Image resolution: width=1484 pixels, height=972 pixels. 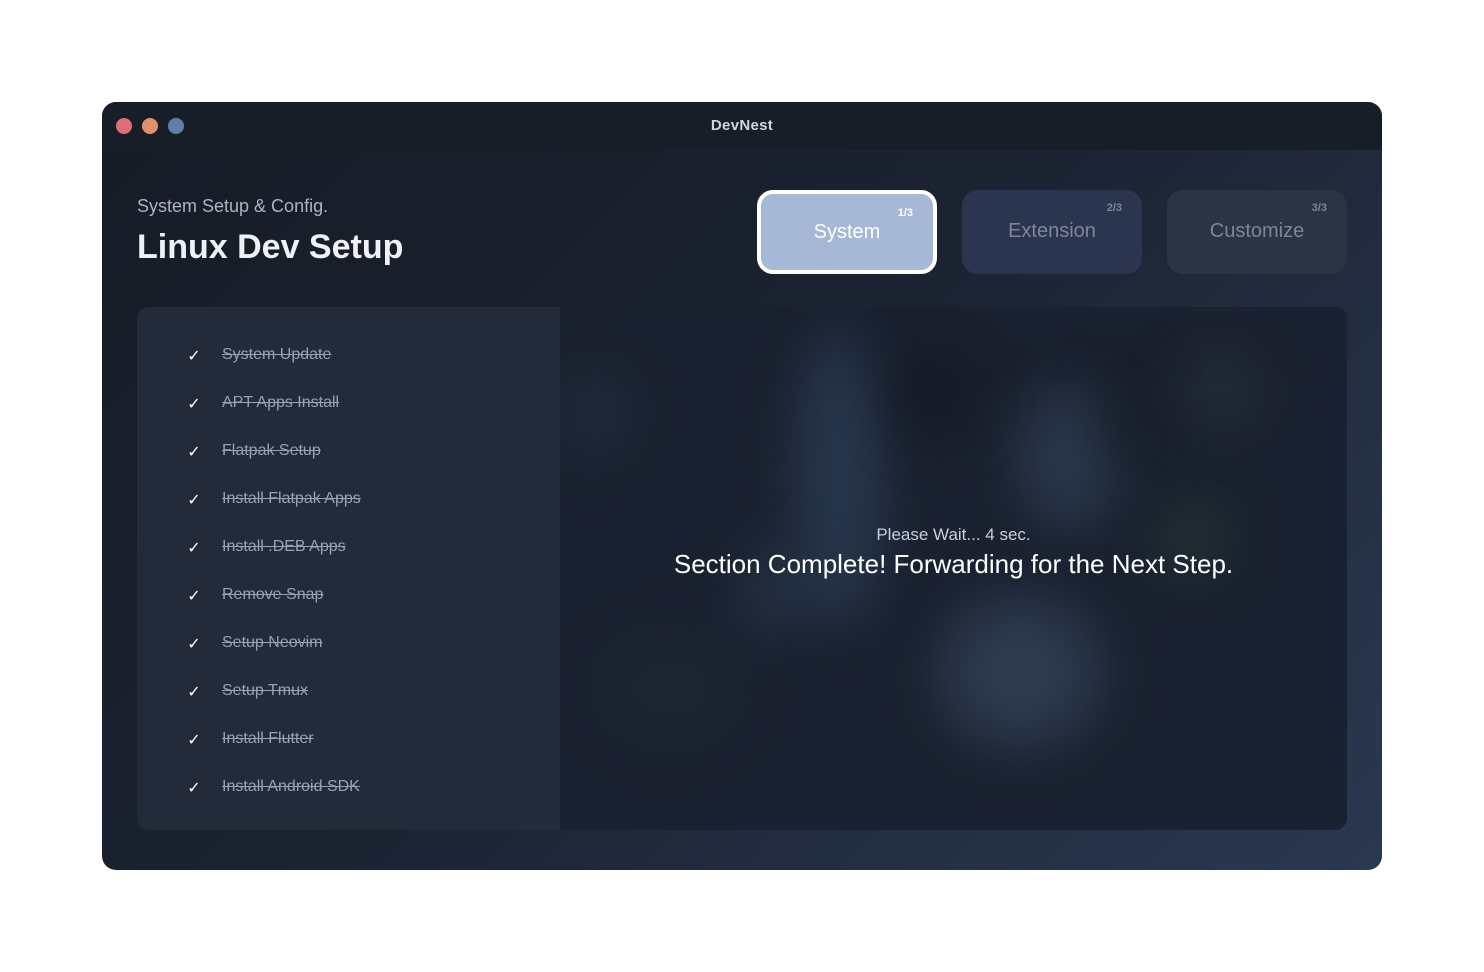 I want to click on step-label: Customize, so click(x=1257, y=231).